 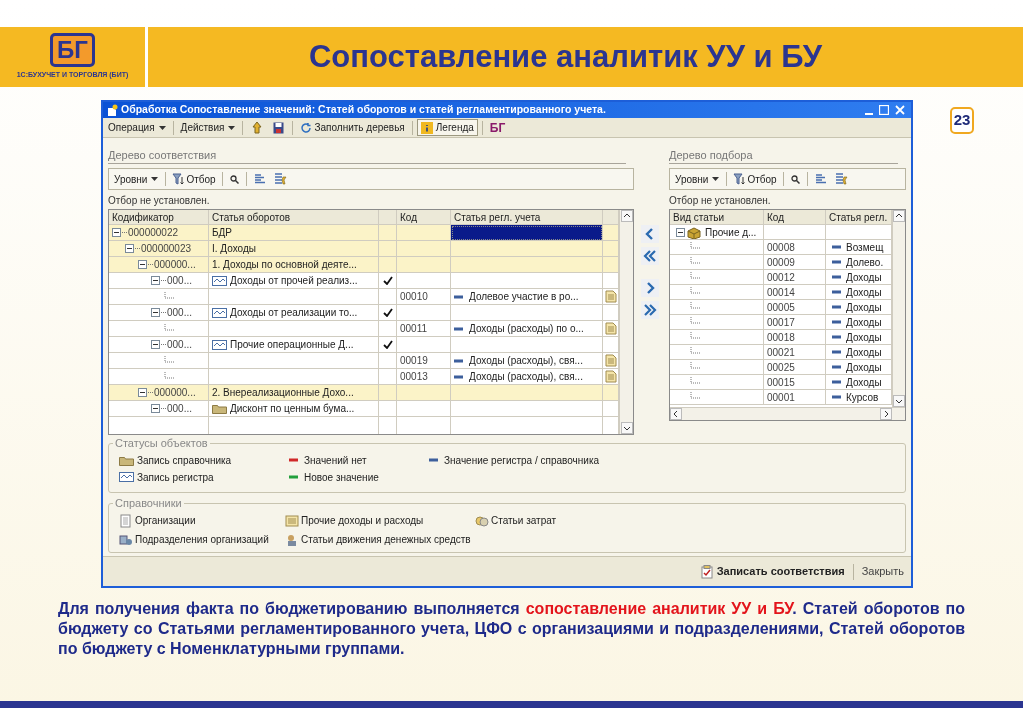 What do you see at coordinates (414, 329) in the screenshot?
I see `code-text: 00011` at bounding box center [414, 329].